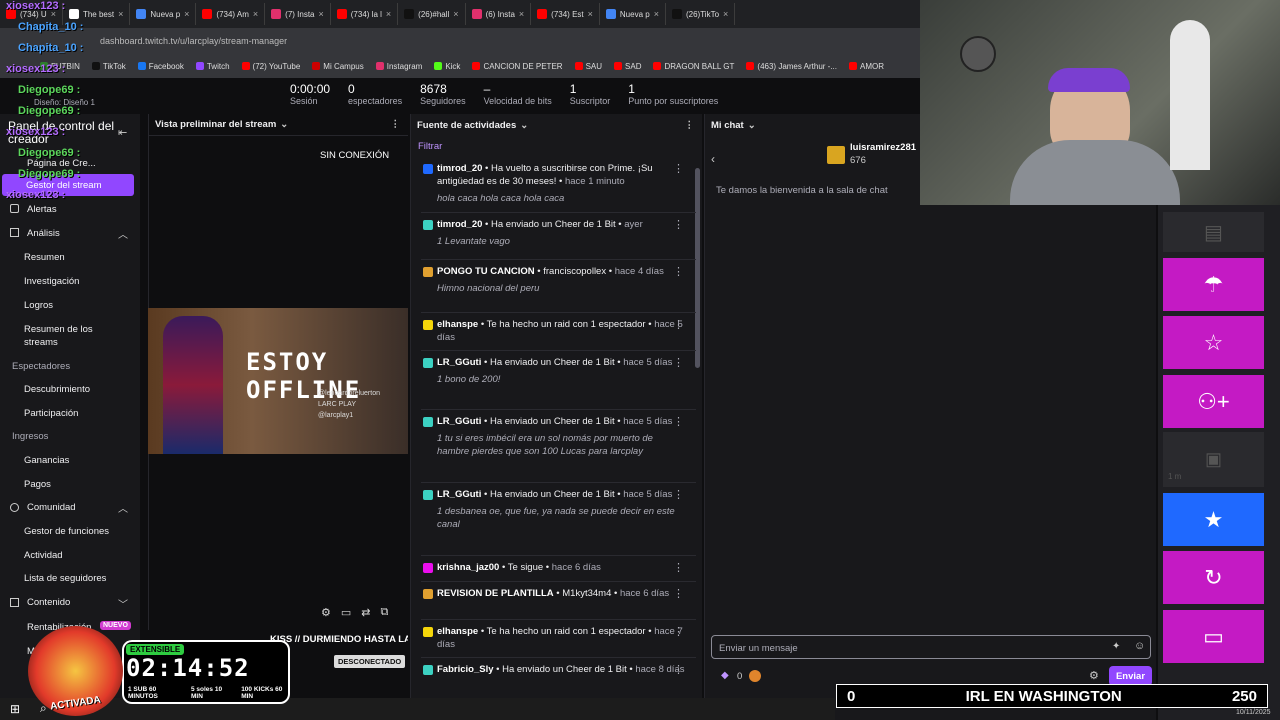 The image size is (1280, 720). What do you see at coordinates (1213, 401) in the screenshot?
I see `add-user-action-button: ⚇+` at bounding box center [1213, 401].